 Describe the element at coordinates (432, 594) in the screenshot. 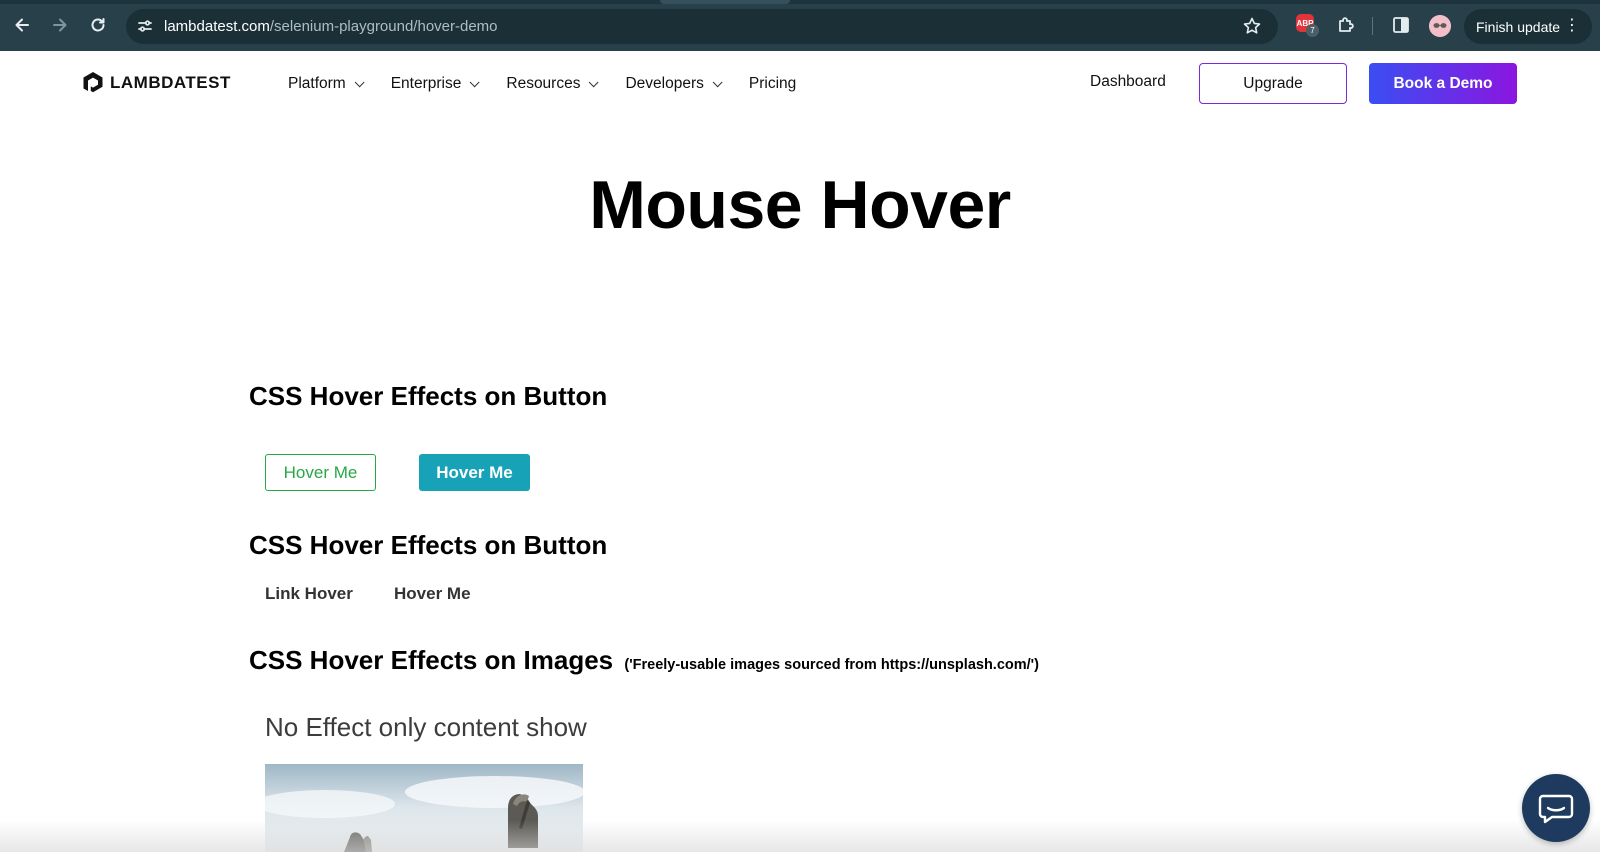

I see `hover-me-link: Hover Me` at that location.